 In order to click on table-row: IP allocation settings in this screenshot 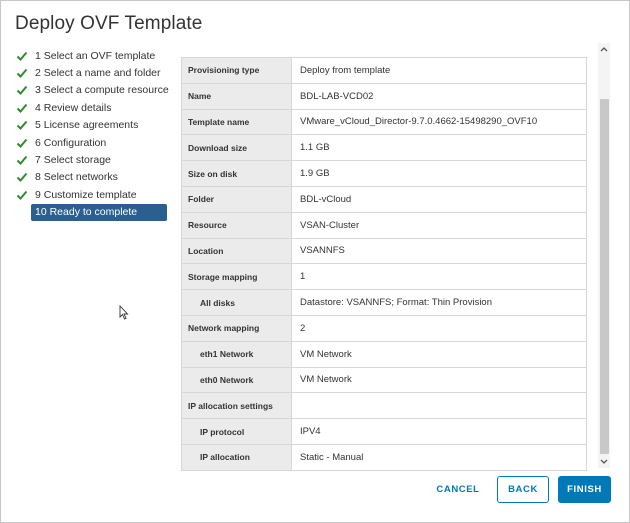, I will do `click(384, 406)`.